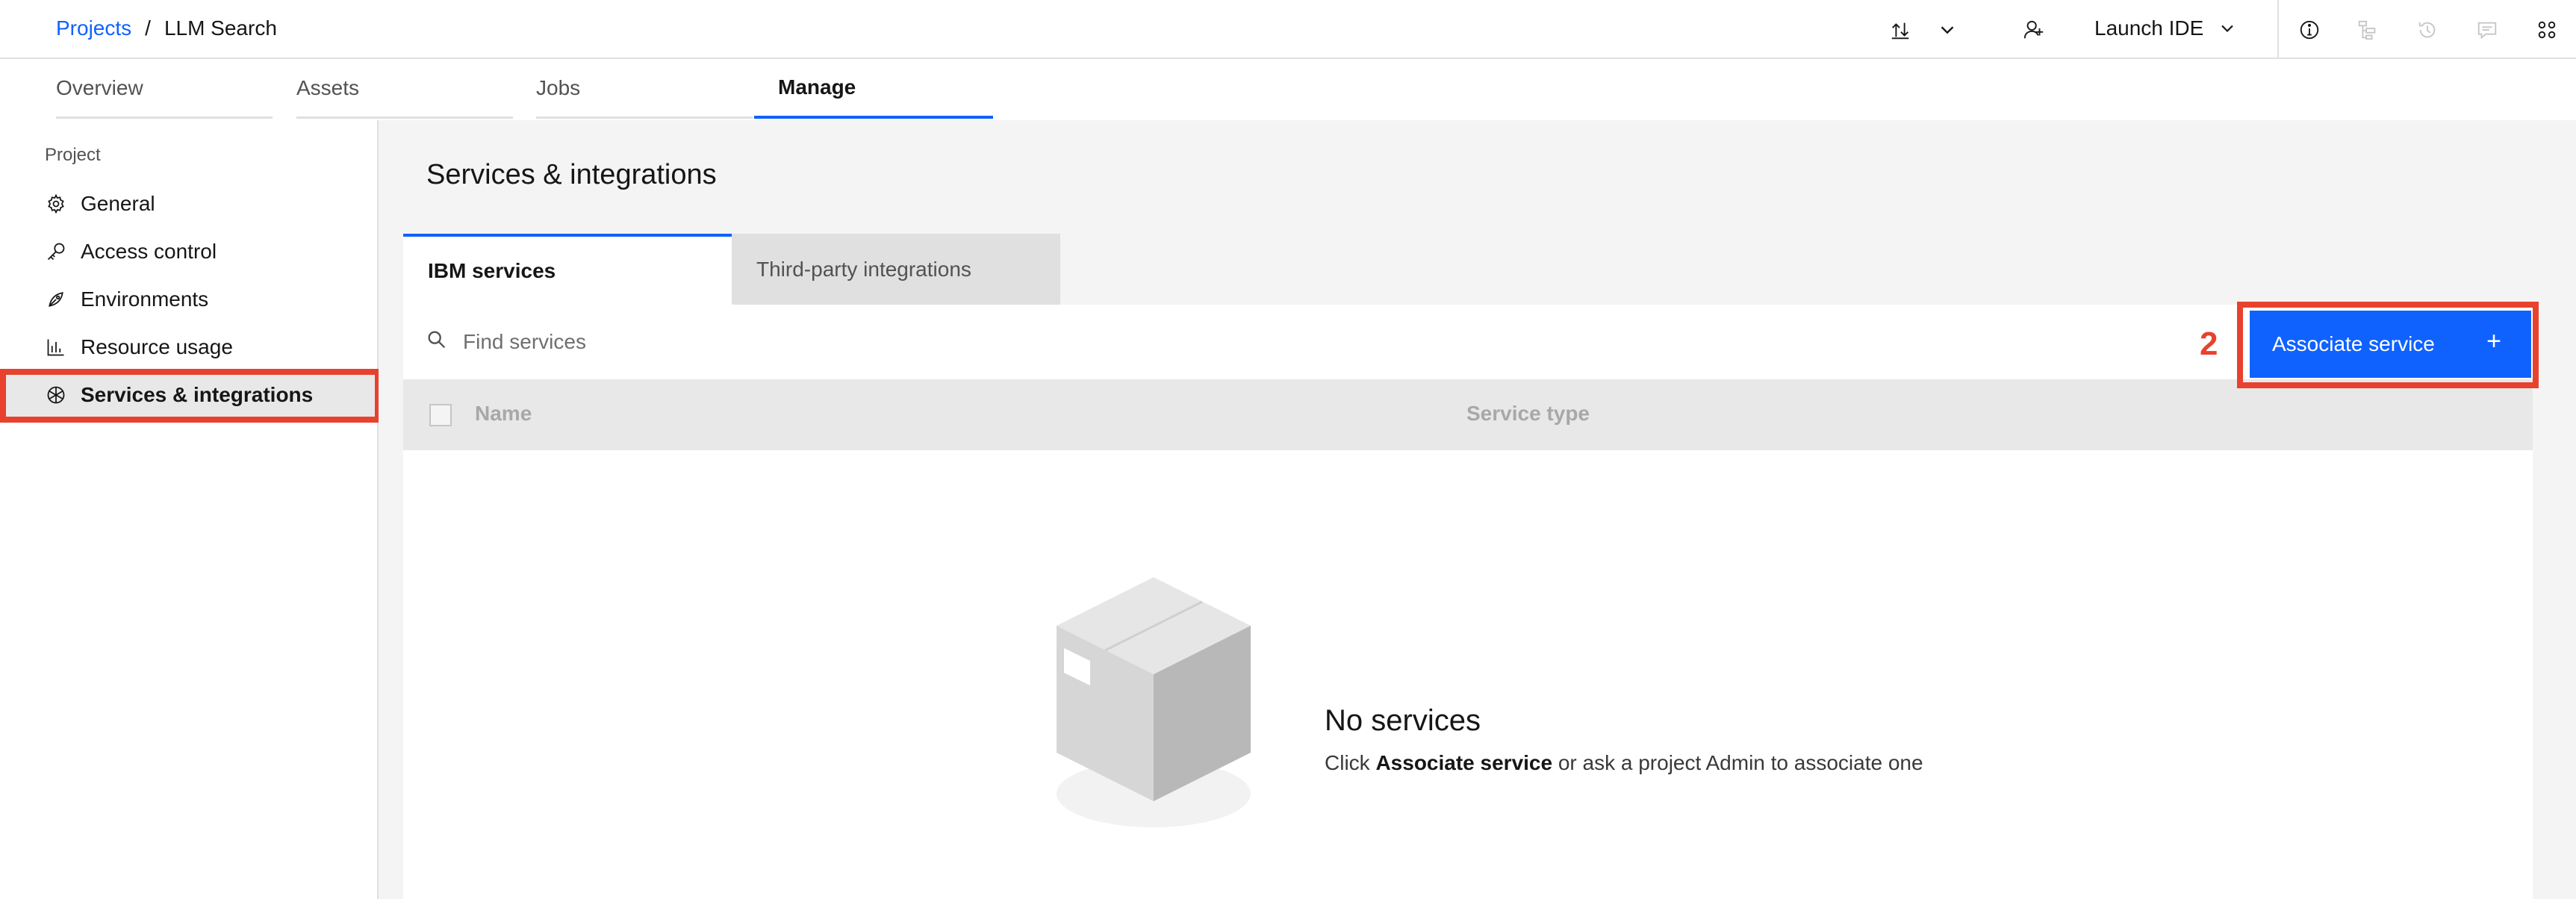 The height and width of the screenshot is (899, 2576). I want to click on sidebar-item-access-control: Access control, so click(188, 251).